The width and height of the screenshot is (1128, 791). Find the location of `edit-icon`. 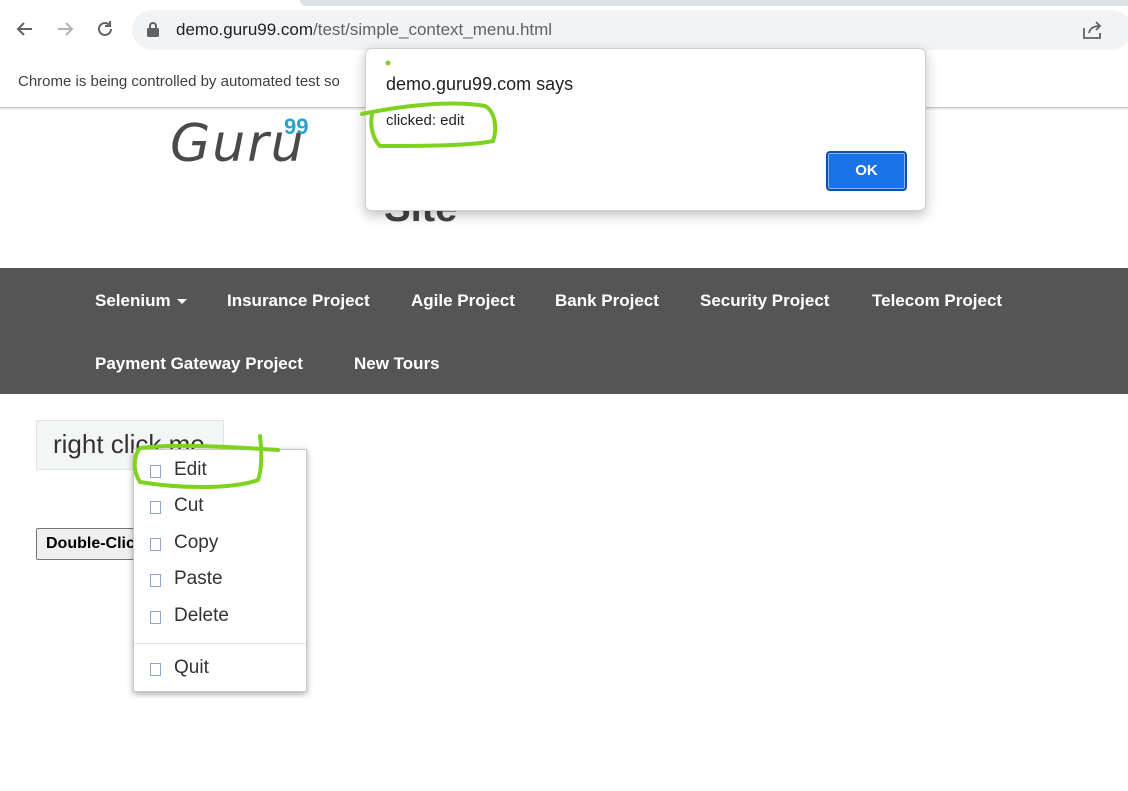

edit-icon is located at coordinates (155, 471).